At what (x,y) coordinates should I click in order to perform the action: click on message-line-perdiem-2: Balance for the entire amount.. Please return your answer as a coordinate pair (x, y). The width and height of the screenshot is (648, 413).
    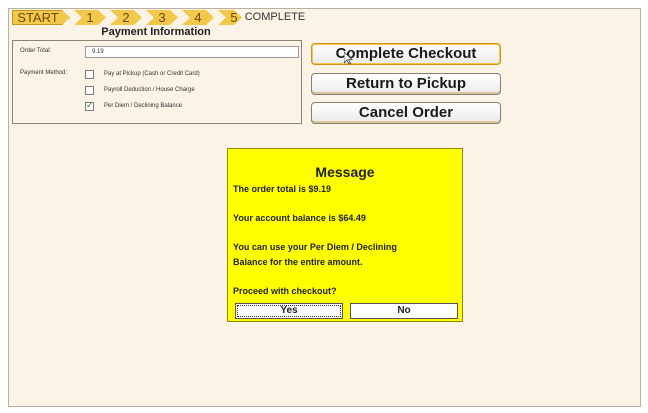
    Looking at the image, I should click on (298, 262).